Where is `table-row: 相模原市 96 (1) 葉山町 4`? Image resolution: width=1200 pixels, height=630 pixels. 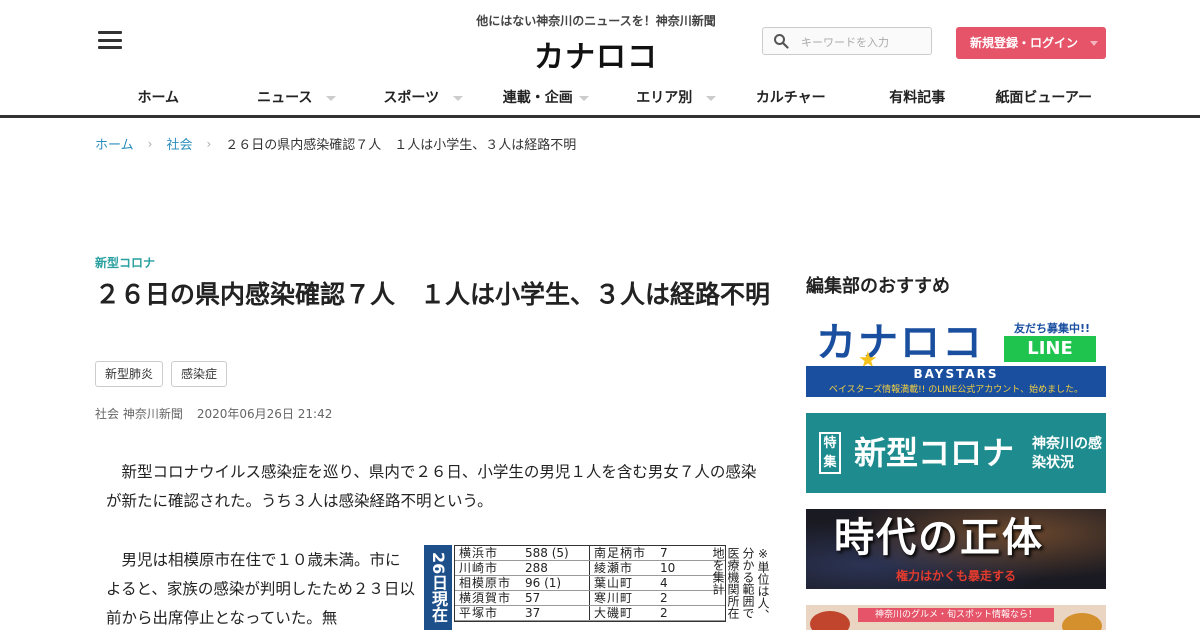 table-row: 相模原市 96 (1) 葉山町 4 is located at coordinates (590, 583).